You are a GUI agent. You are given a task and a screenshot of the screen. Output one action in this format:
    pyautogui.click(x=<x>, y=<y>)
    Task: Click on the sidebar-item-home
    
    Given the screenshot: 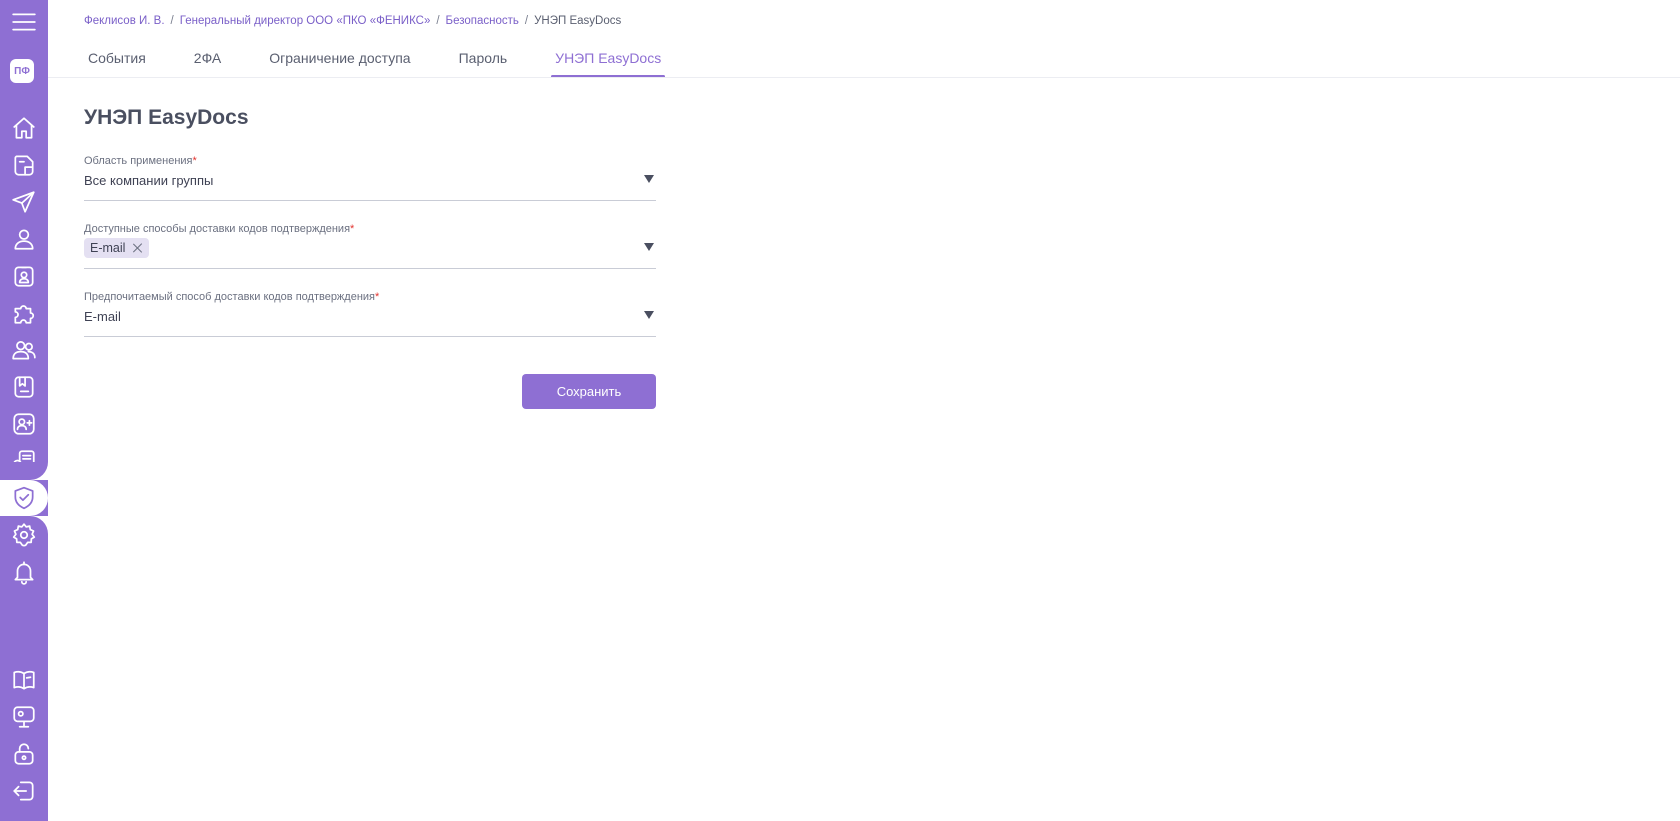 What is the action you would take?
    pyautogui.click(x=24, y=128)
    